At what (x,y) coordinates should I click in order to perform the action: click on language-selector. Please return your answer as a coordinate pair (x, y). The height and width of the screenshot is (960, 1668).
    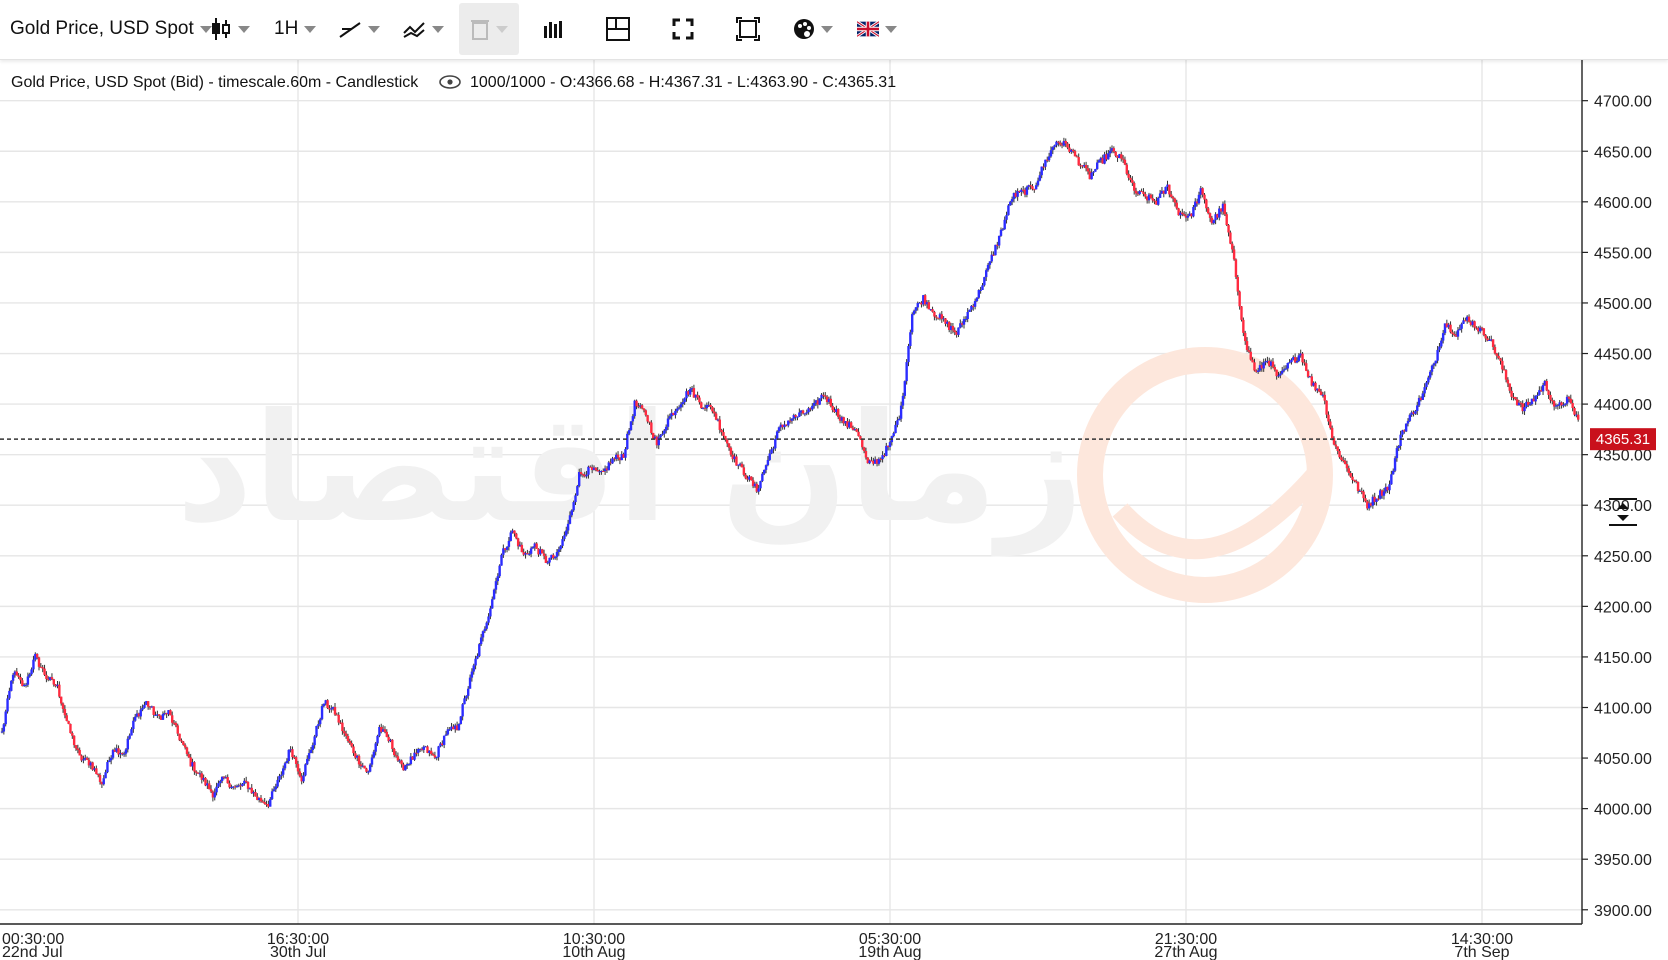
    Looking at the image, I should click on (877, 29).